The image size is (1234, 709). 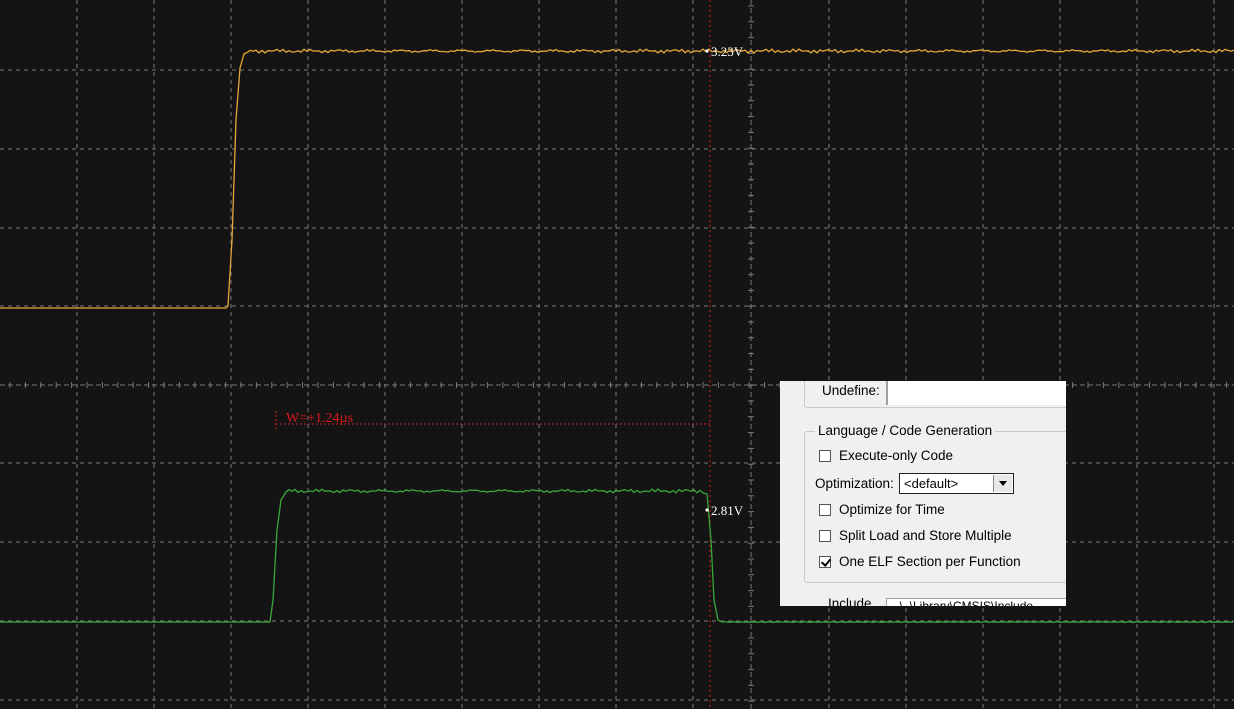 I want to click on split-load-store-option: Split Load and Store Multiple, so click(x=915, y=535).